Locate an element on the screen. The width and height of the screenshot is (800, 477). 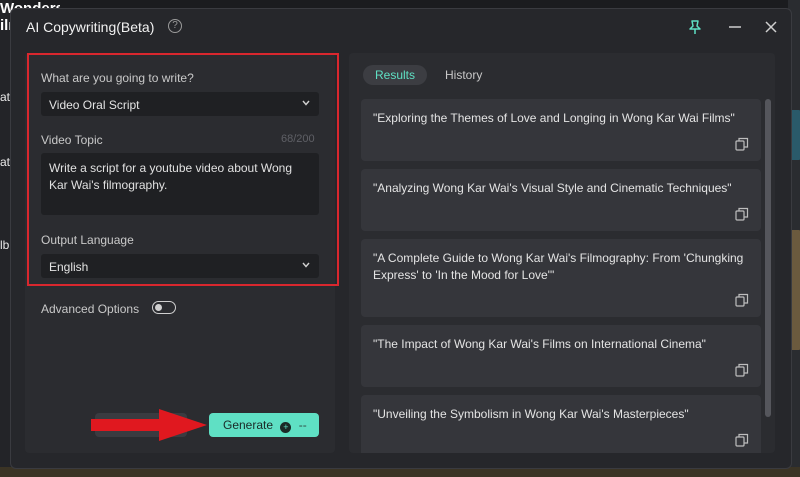
generate-label: Generate is located at coordinates (248, 425).